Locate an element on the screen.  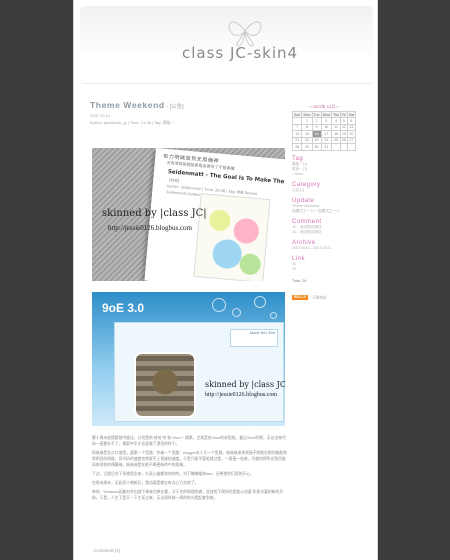
calendar-day: 31 is located at coordinates (326, 147).